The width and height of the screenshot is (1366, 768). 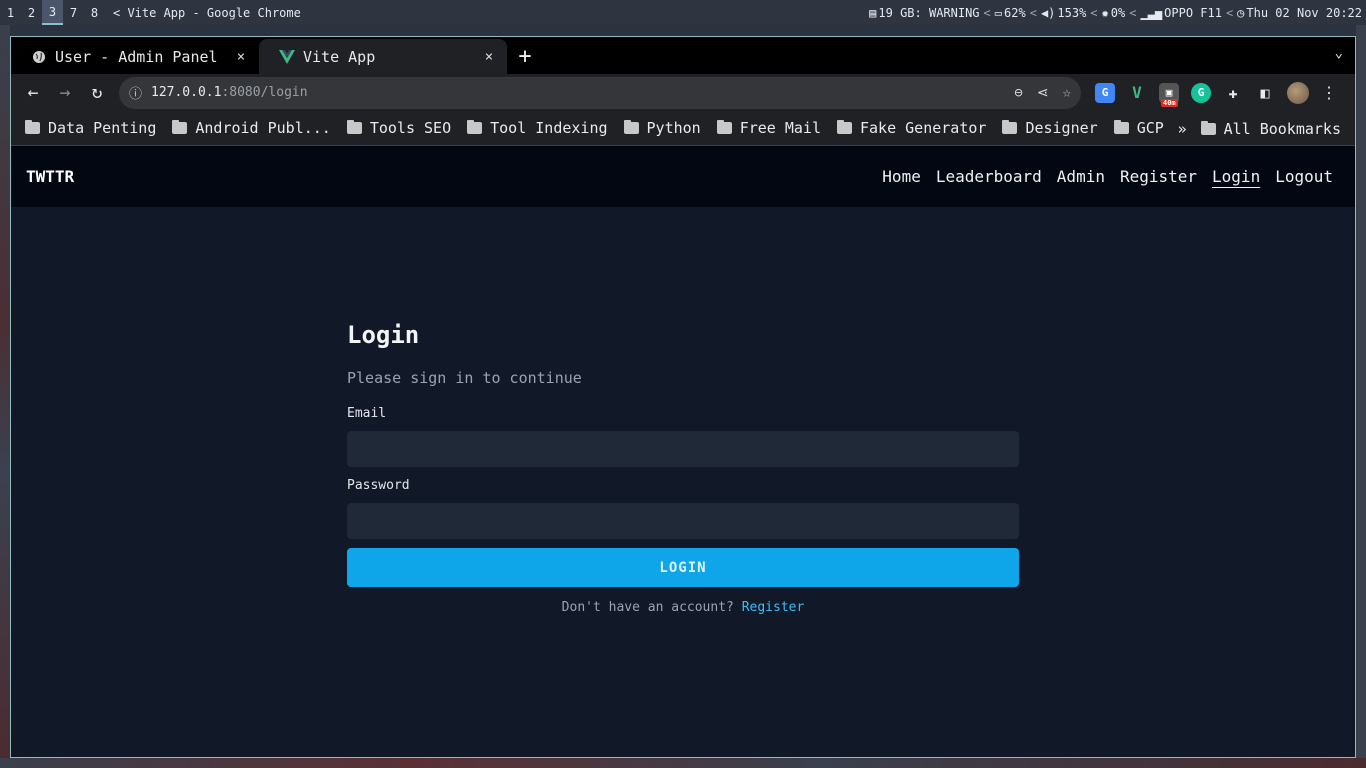 I want to click on bookmark-folder: Tool Indexing, so click(x=537, y=128).